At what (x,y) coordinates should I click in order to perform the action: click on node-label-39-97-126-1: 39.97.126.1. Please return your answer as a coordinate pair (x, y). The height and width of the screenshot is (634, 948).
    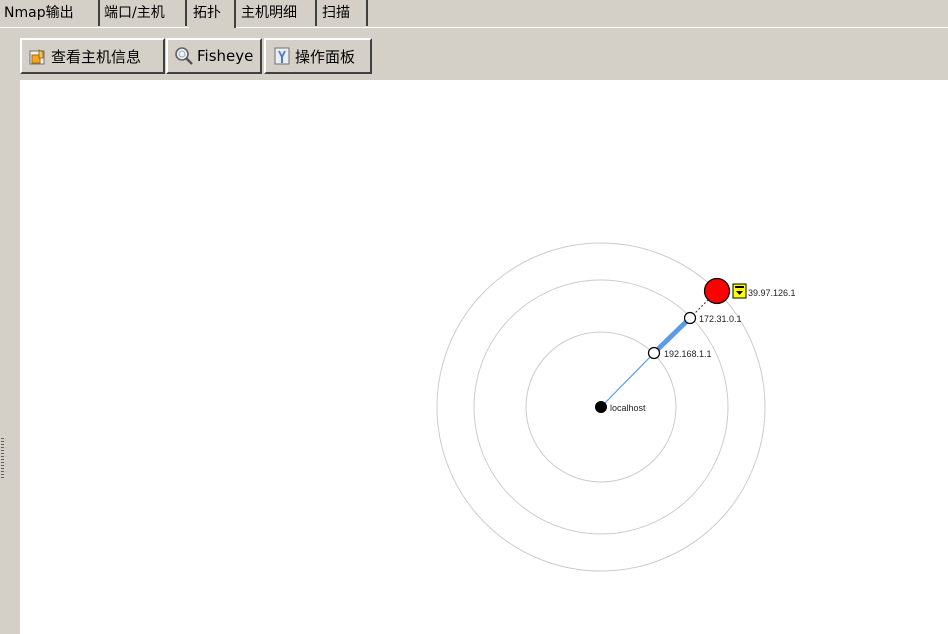
    Looking at the image, I should click on (772, 293).